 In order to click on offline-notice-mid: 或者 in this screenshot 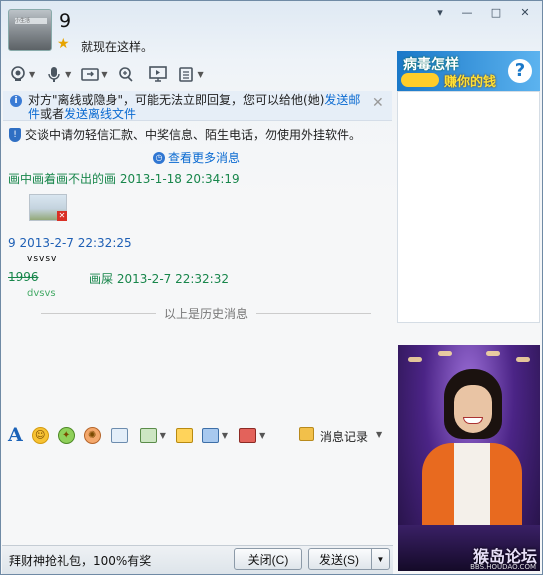, I will do `click(52, 114)`.